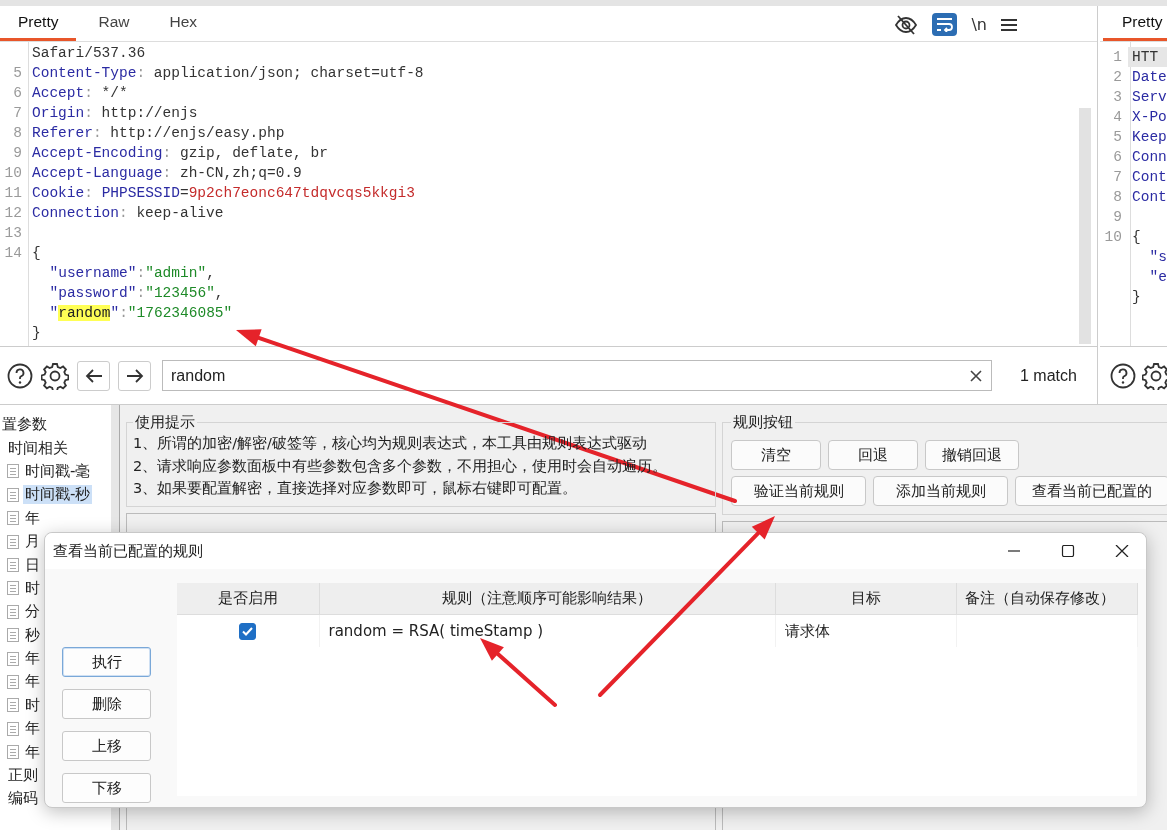  What do you see at coordinates (1149, 137) in the screenshot?
I see `code-line: Keep` at bounding box center [1149, 137].